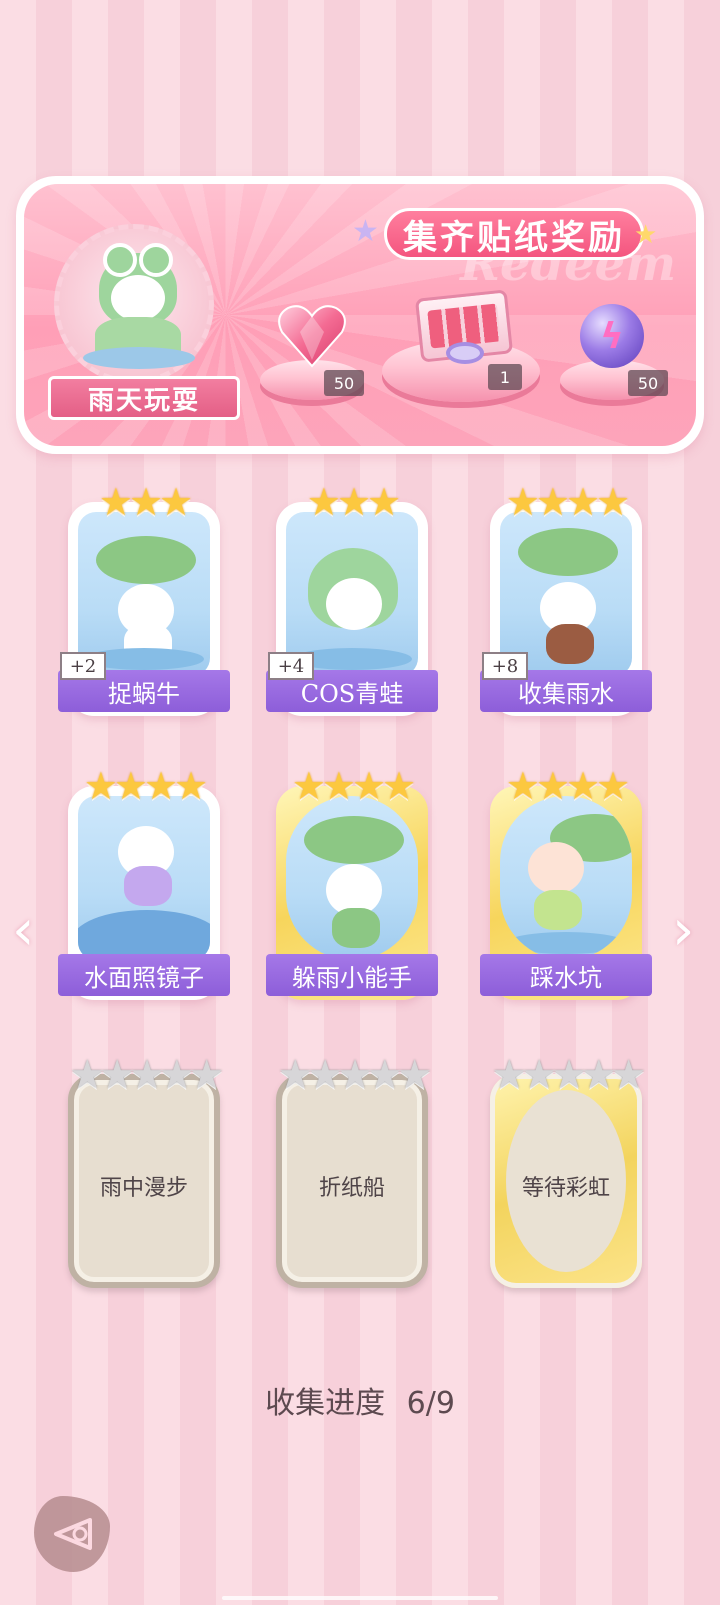 This screenshot has height=1605, width=720. Describe the element at coordinates (351, 1188) in the screenshot. I see `sticker-name: 折纸船` at that location.